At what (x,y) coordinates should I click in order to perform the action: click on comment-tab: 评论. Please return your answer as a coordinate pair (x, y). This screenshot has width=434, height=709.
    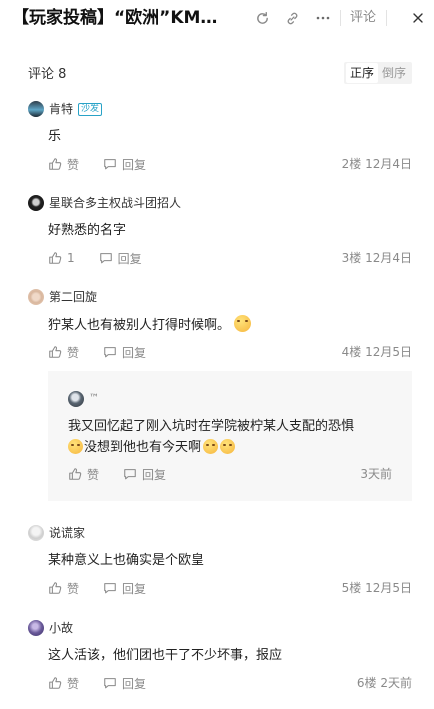
    Looking at the image, I should click on (363, 18).